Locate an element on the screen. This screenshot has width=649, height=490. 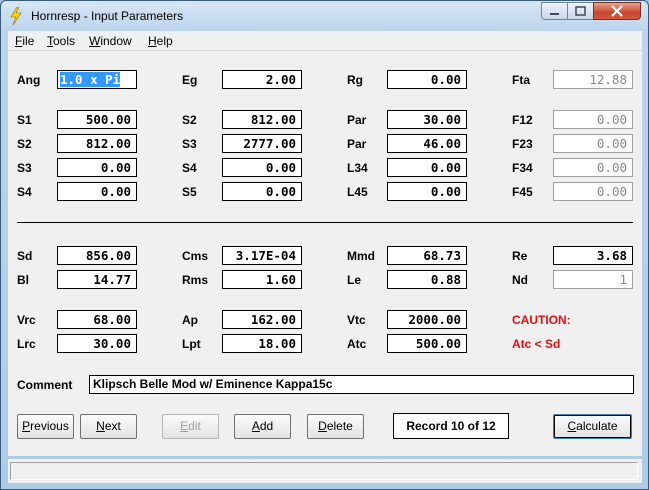
field-vtc: 2000.00 is located at coordinates (427, 319).